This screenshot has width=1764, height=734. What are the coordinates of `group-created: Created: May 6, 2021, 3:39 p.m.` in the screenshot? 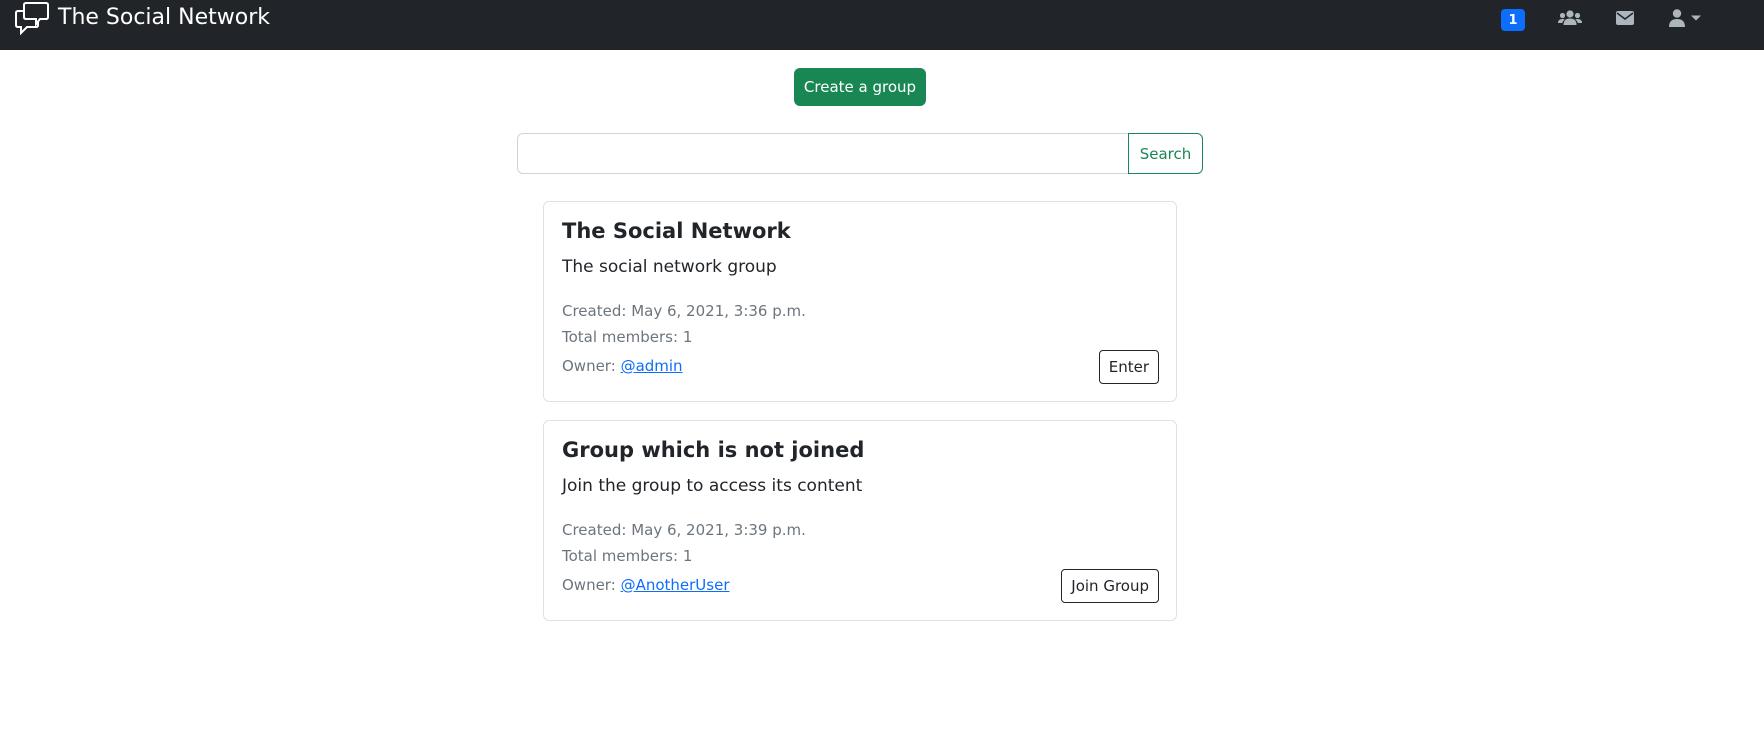 It's located at (684, 530).